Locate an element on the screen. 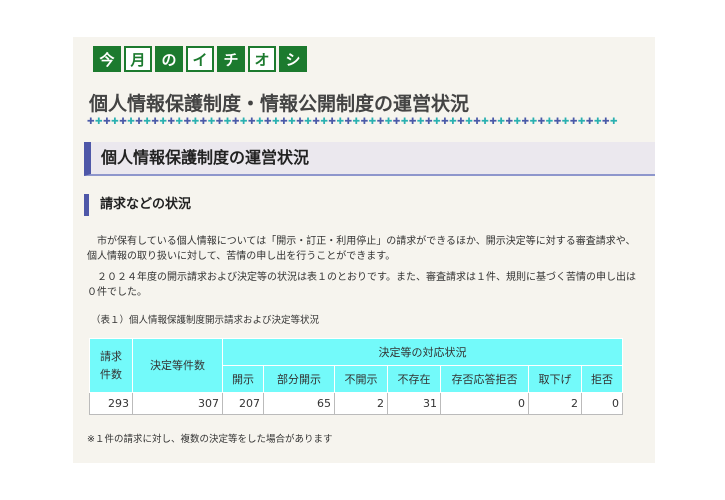 Image resolution: width=725 pixels, height=500 pixels. table-row: 293 307 207 65 2 31 0 2 0 is located at coordinates (356, 403).